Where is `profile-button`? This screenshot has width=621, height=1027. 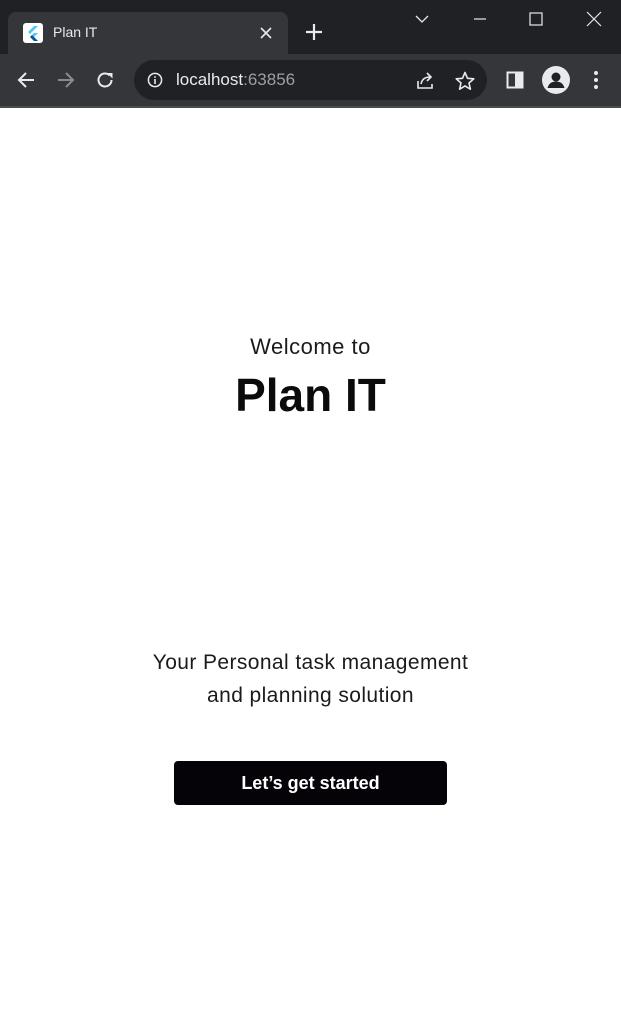
profile-button is located at coordinates (556, 80).